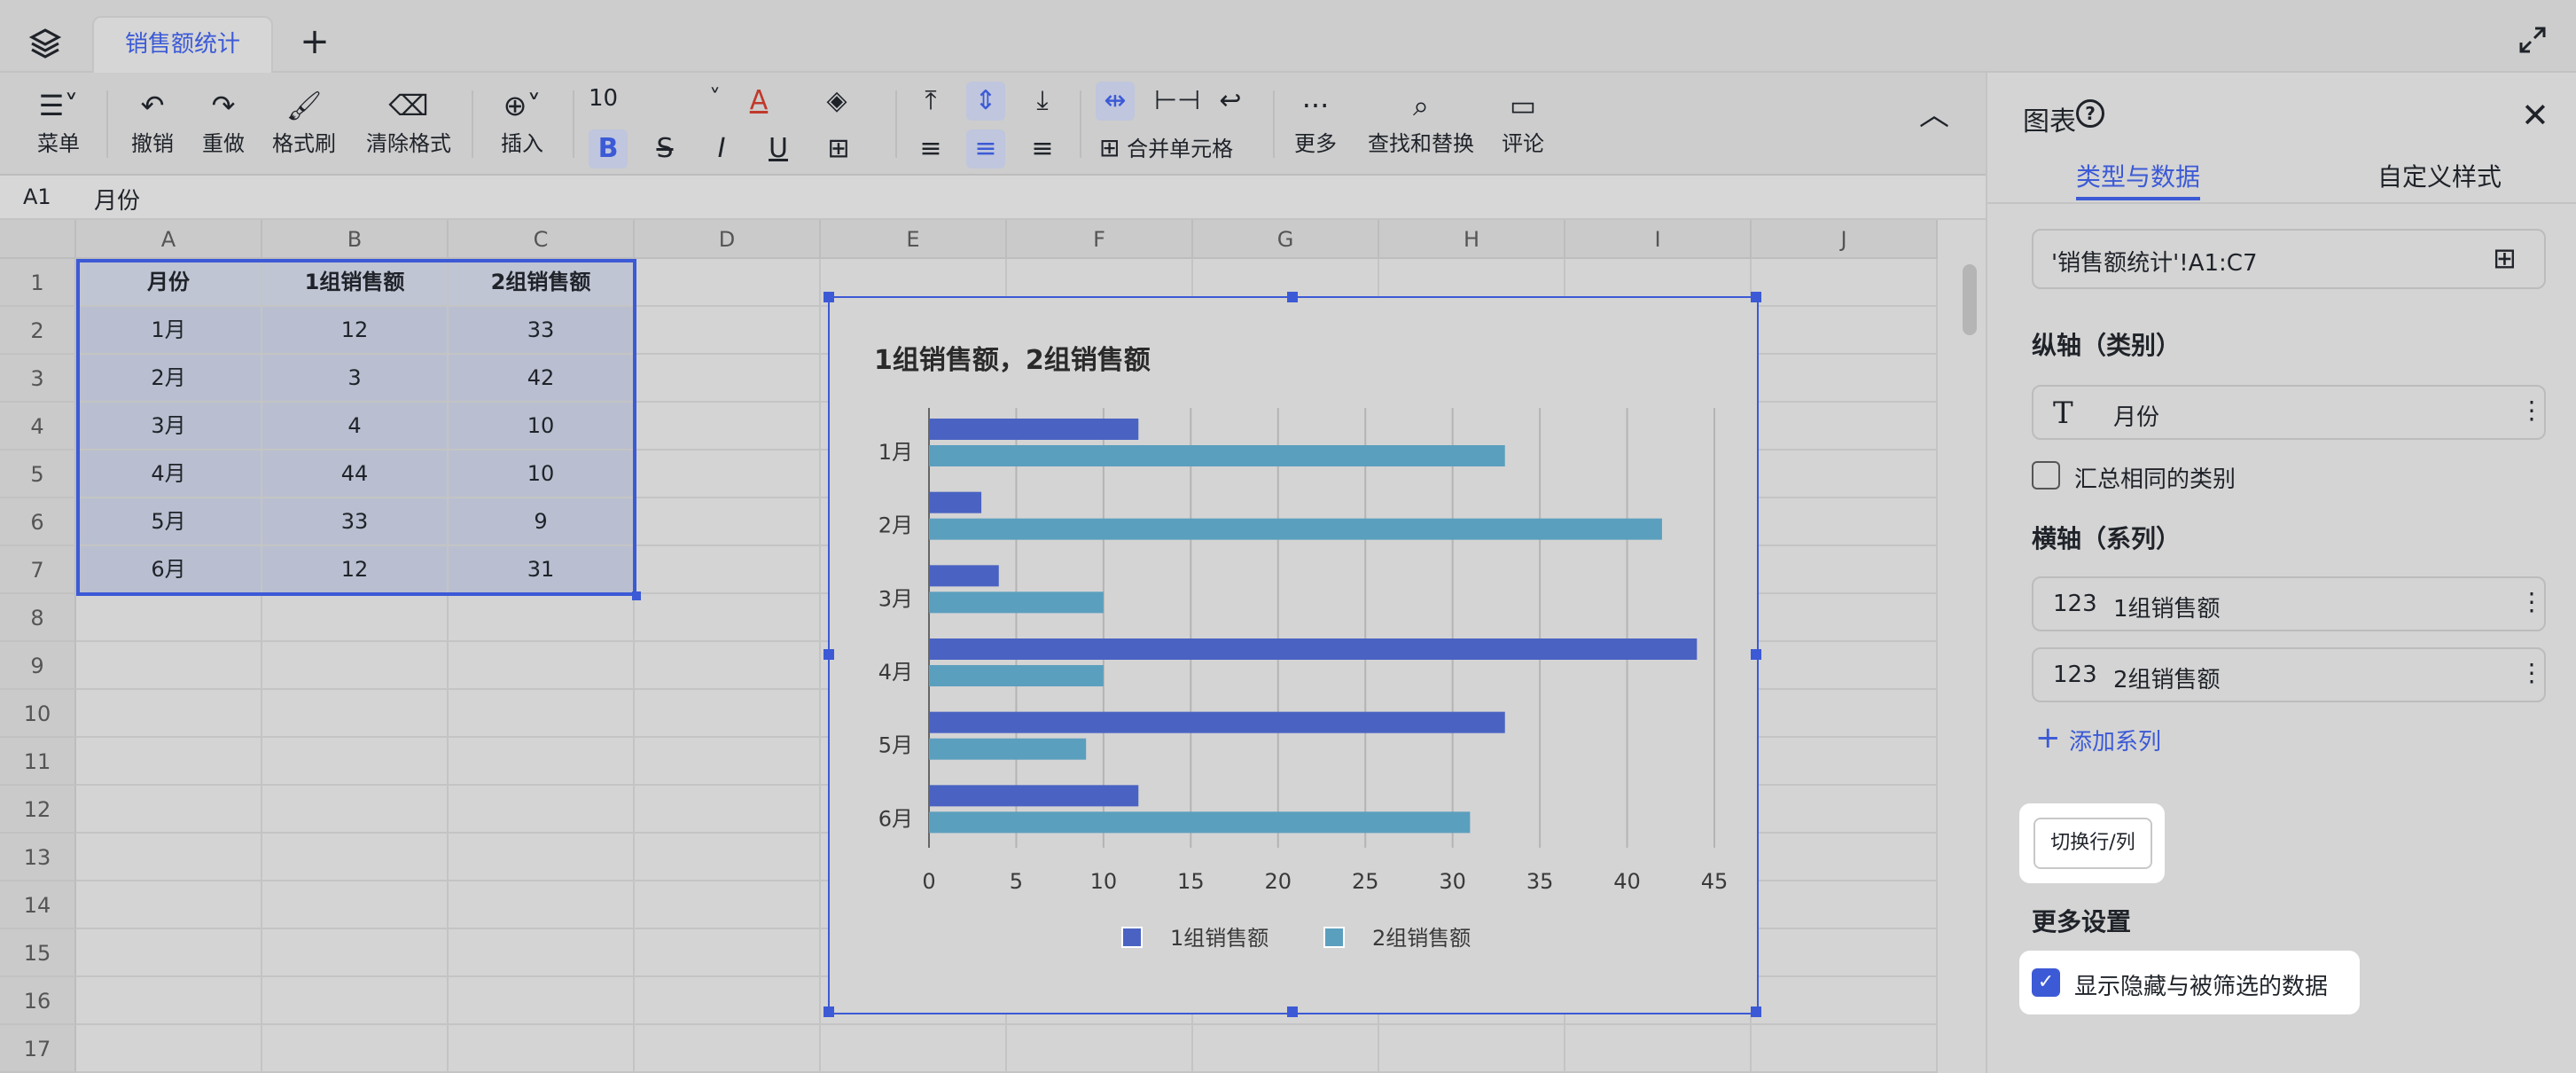  Describe the element at coordinates (38, 240) in the screenshot. I see `select-all-corner` at that location.